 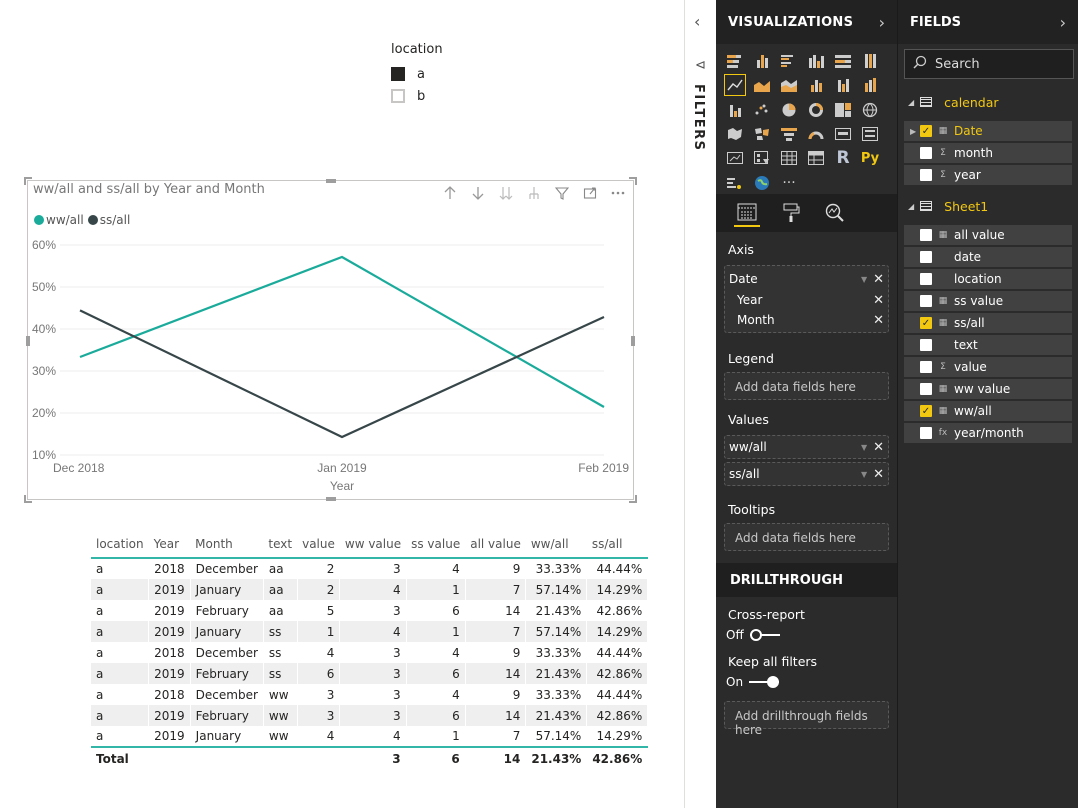 I want to click on field-item-year-month: fx year/month, so click(x=988, y=433).